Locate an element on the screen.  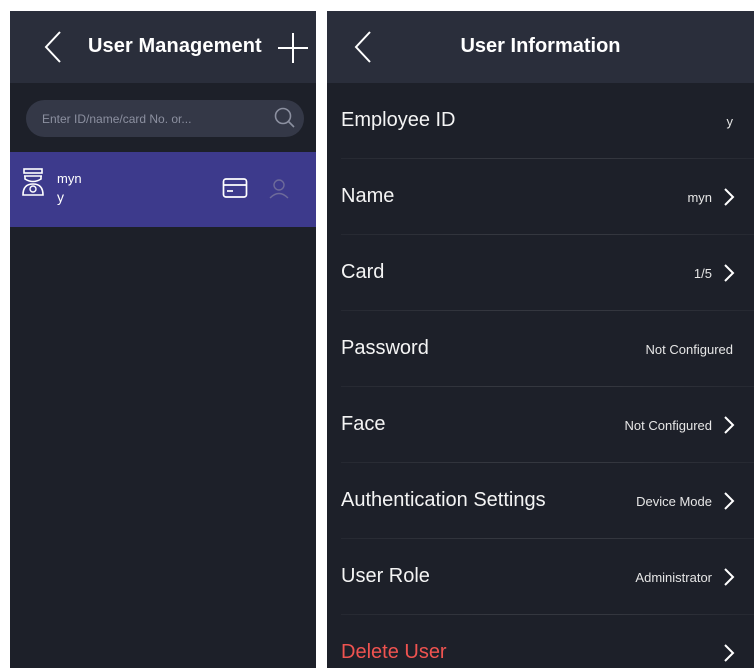
password-row: Password Not Configured is located at coordinates (540, 349).